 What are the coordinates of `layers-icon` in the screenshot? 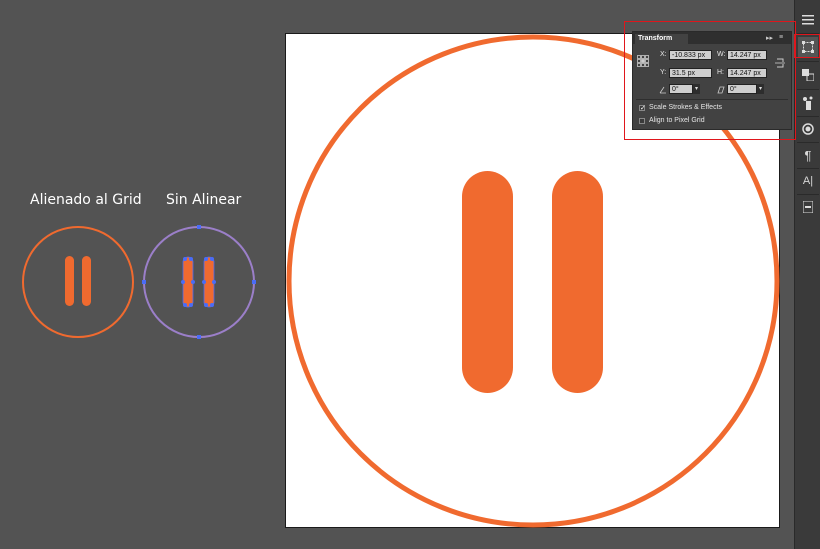 It's located at (808, 207).